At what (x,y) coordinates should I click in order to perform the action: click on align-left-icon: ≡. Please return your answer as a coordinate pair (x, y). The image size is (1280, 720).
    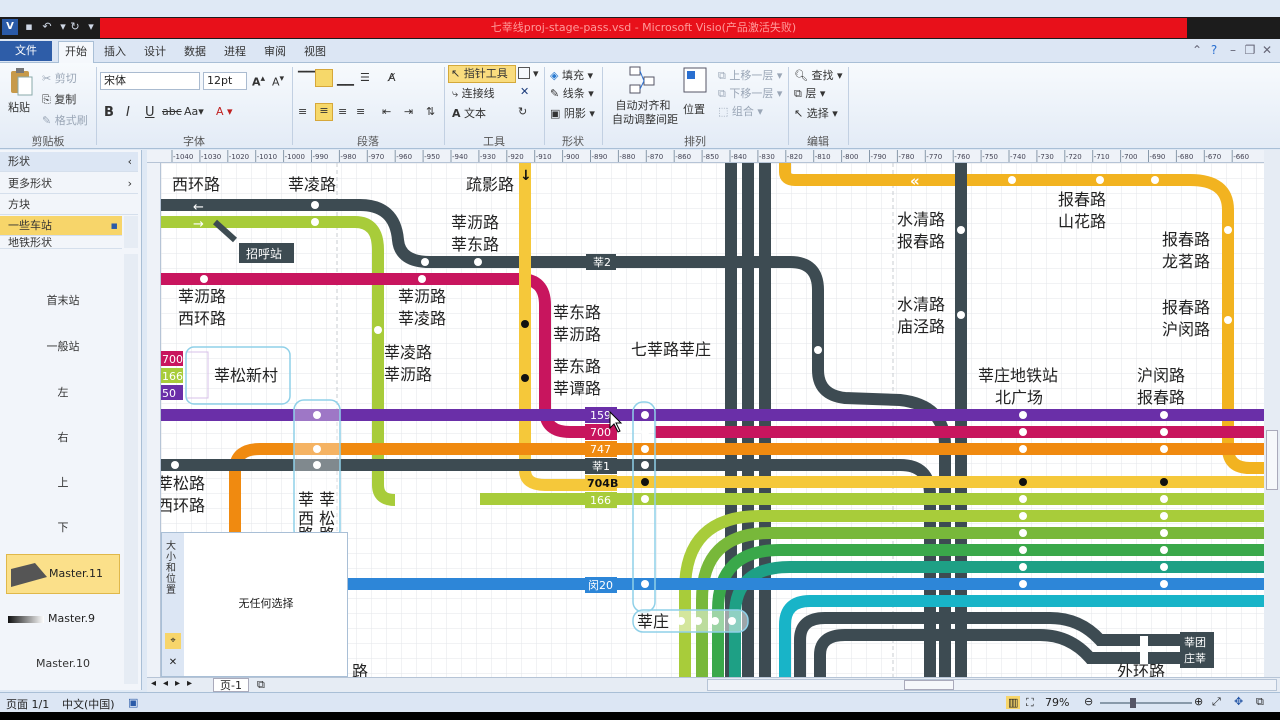
    Looking at the image, I should click on (302, 111).